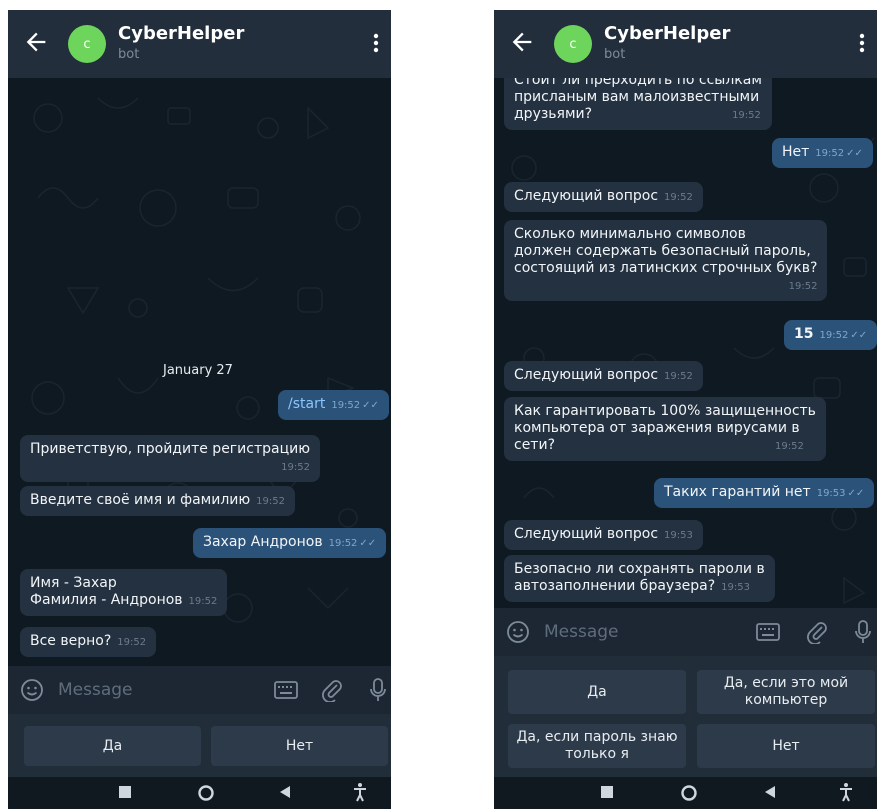  I want to click on reply-button-yes-if-my-computer: Да, если это мой компьютер, so click(786, 692).